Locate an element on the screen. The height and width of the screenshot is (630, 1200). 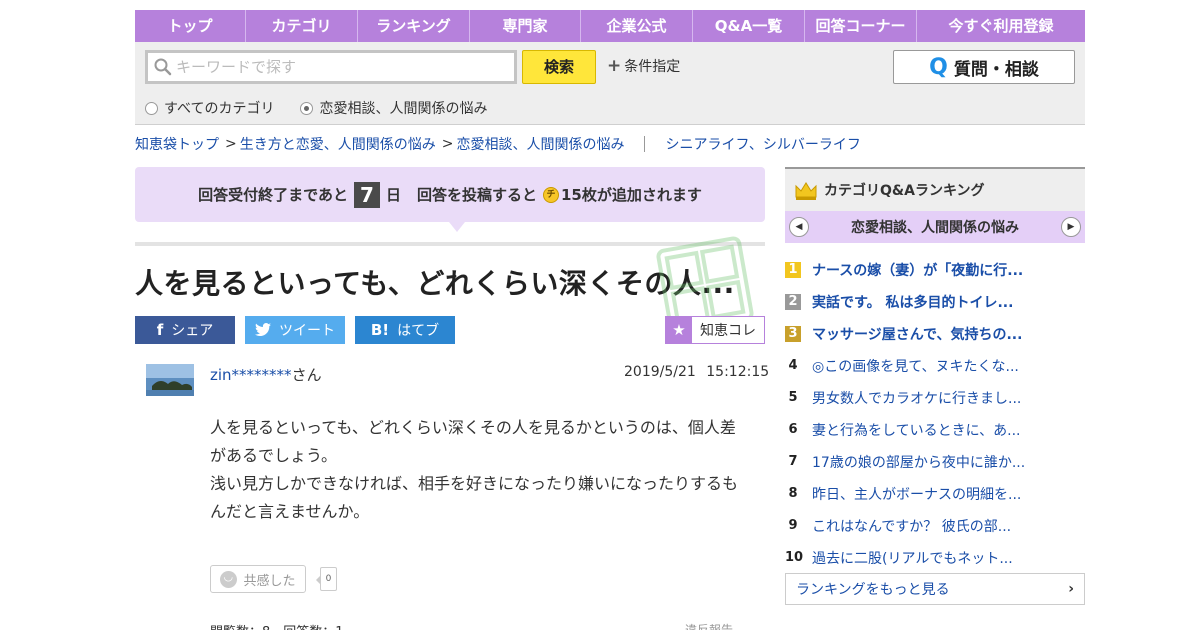
radio-button is located at coordinates (151, 108).